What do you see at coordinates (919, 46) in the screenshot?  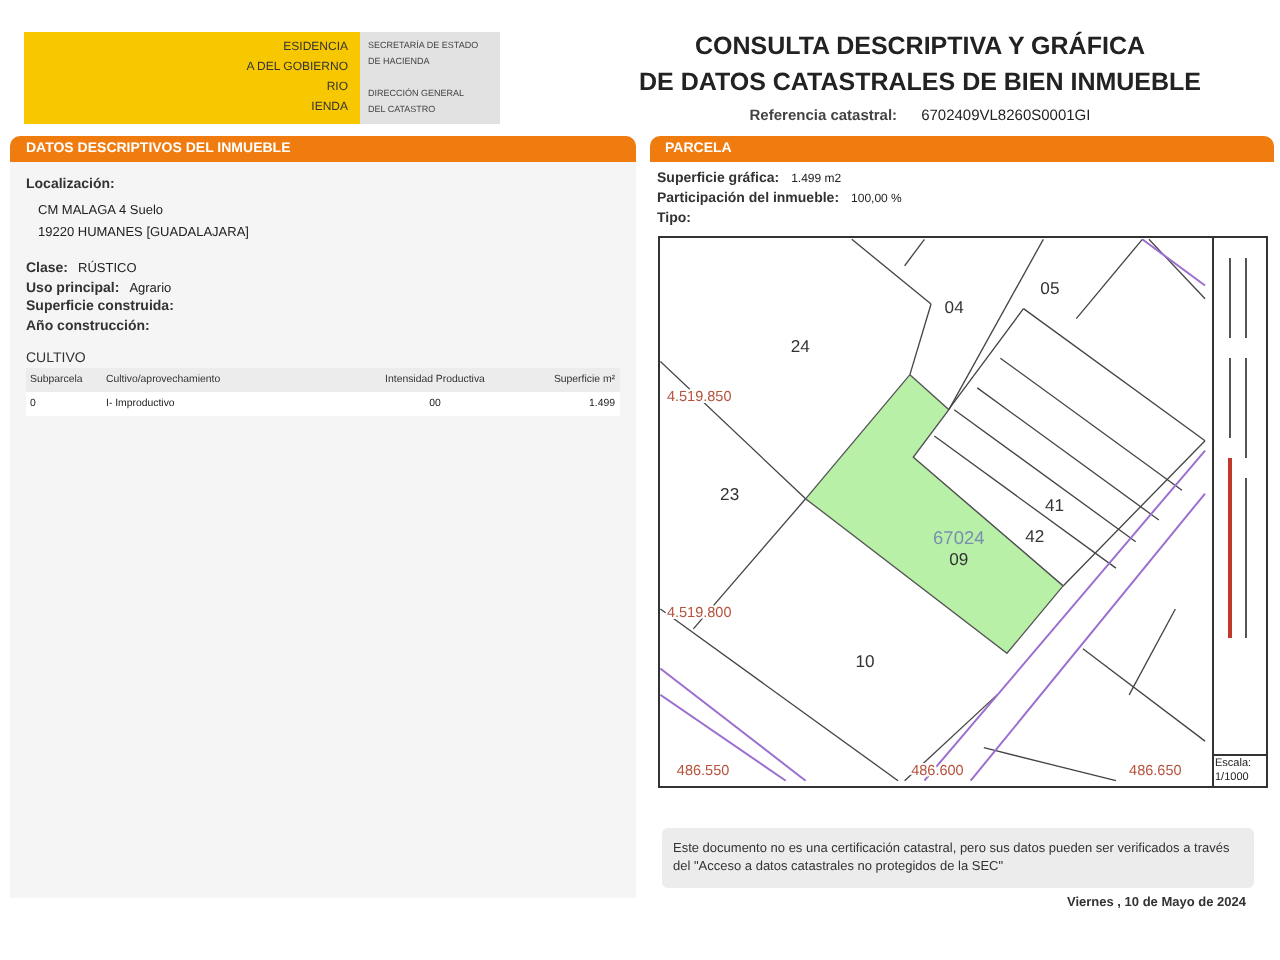 I see `document-title: CONSULTA DESCRIPTIVA Y GRÁFICA` at bounding box center [919, 46].